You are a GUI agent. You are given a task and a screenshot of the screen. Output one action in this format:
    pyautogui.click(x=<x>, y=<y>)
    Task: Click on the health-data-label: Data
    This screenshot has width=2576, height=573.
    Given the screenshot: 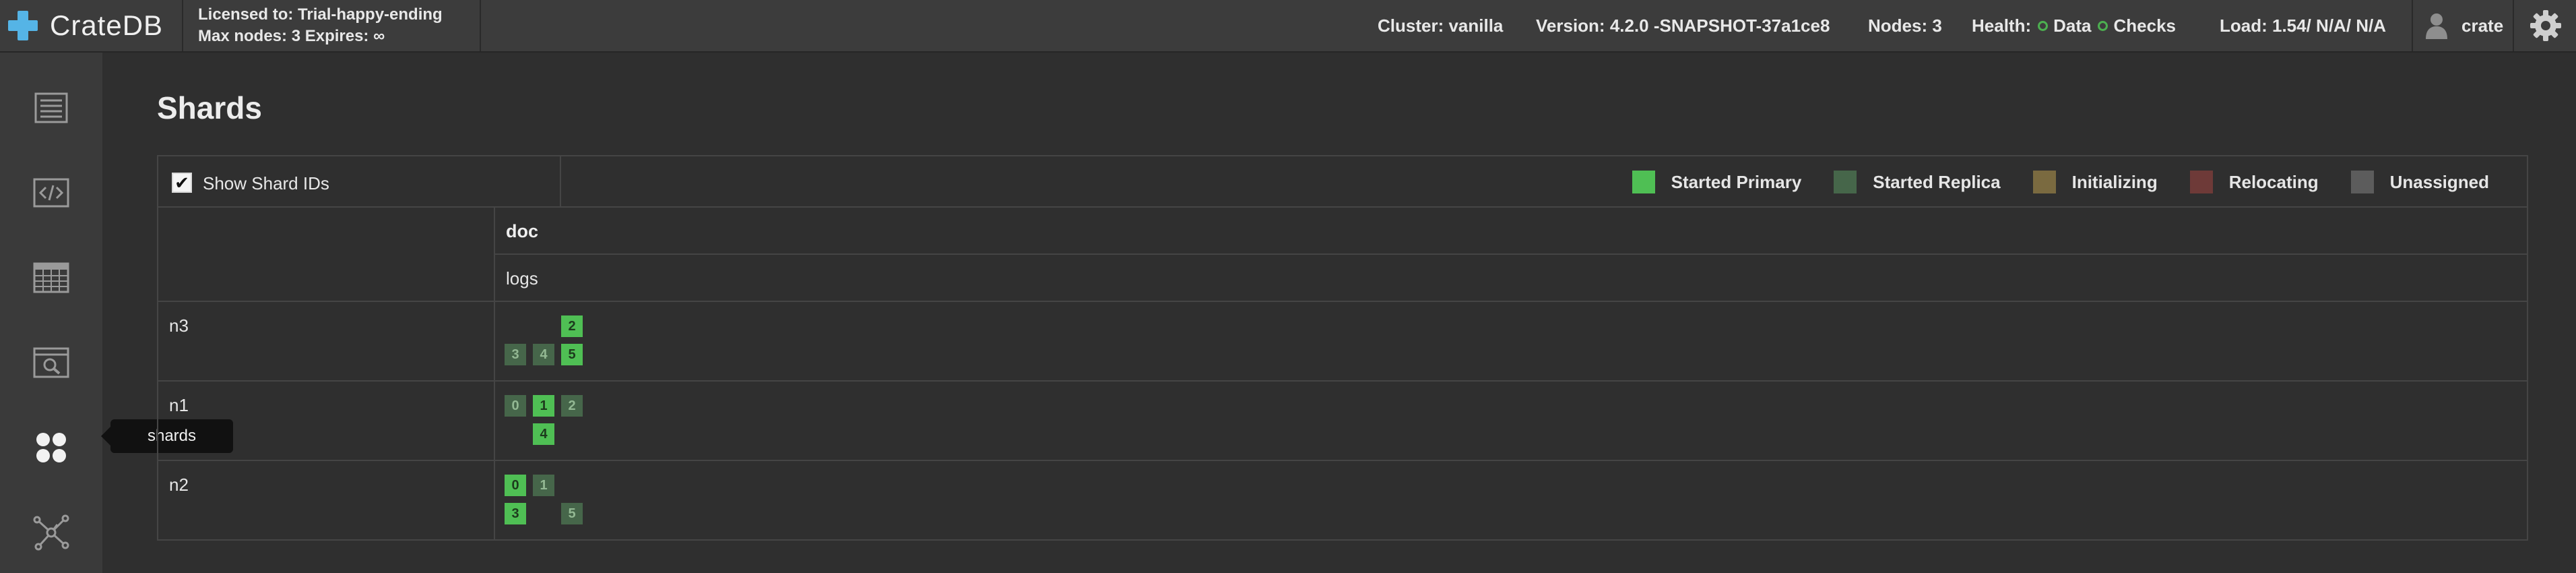 What is the action you would take?
    pyautogui.click(x=2073, y=25)
    